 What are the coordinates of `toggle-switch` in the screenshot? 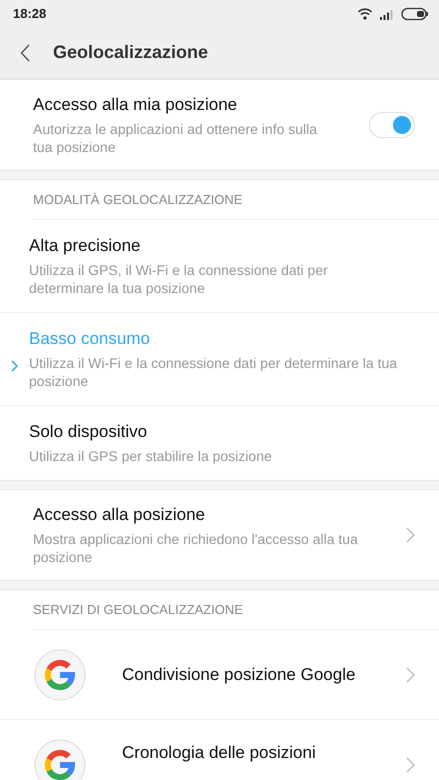 It's located at (392, 125).